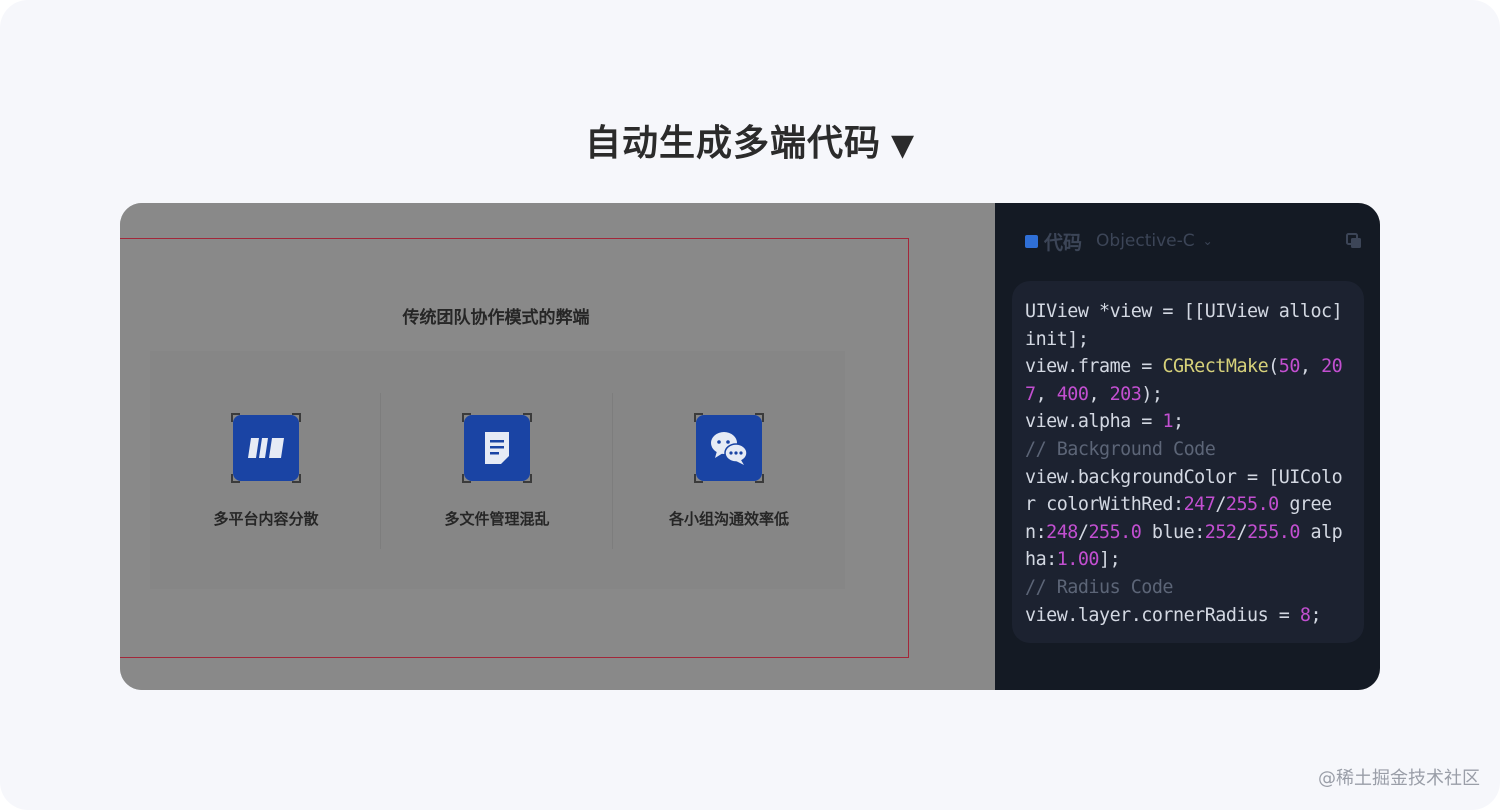 This screenshot has width=1500, height=810. What do you see at coordinates (1184, 311) in the screenshot?
I see `code-token: UIView *view = [[UIView alloc]` at bounding box center [1184, 311].